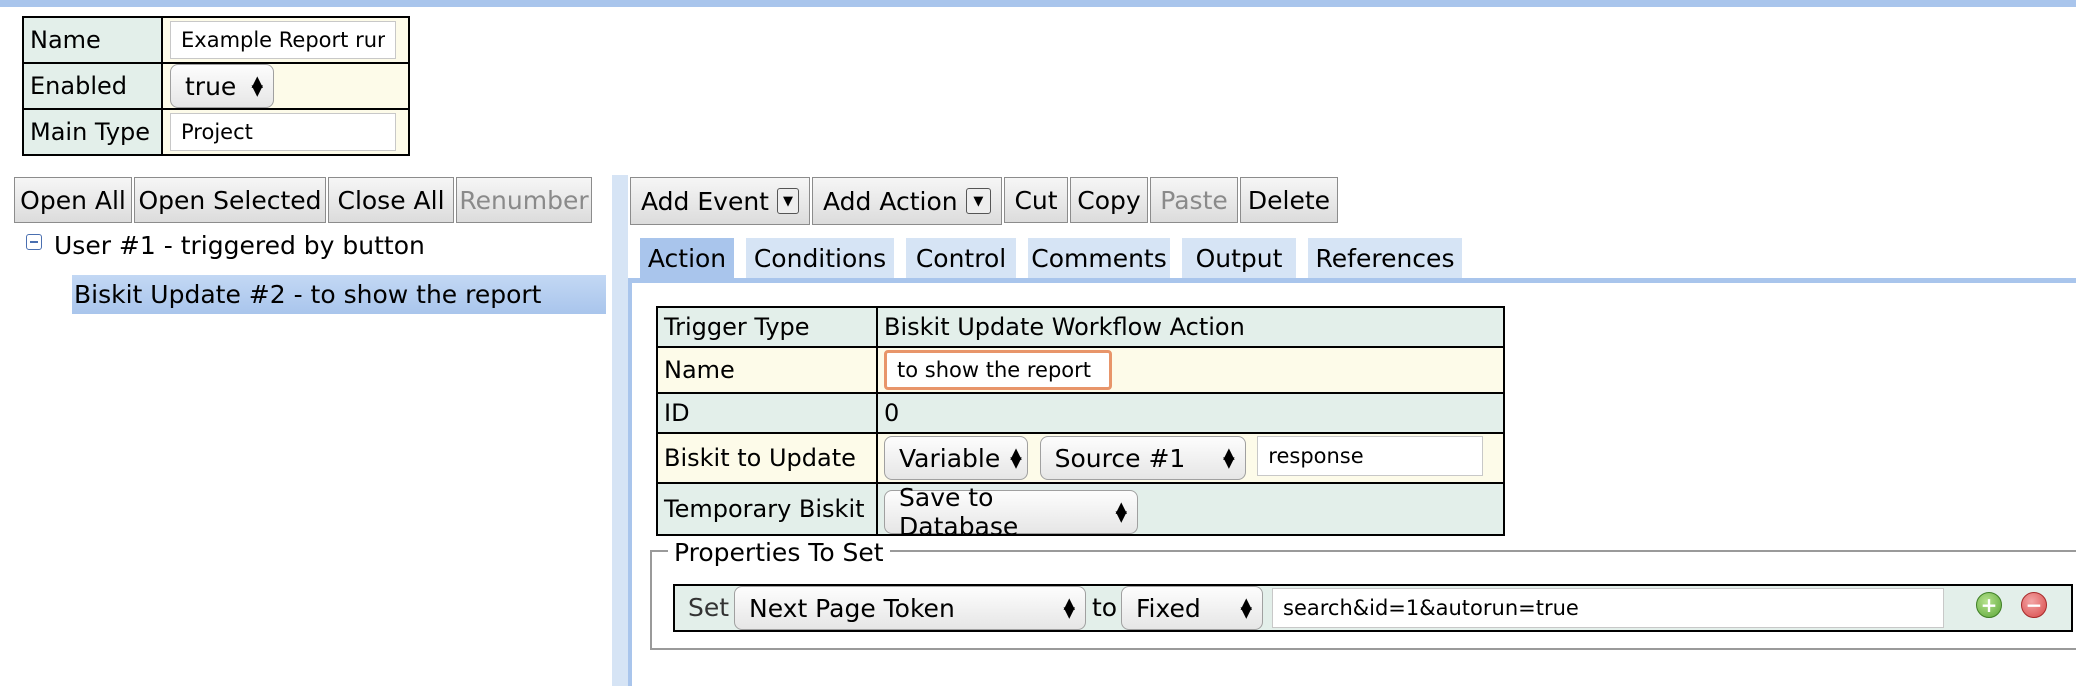 The width and height of the screenshot is (2076, 686). I want to click on trigger-type-value: Biskit Update Workflow Action, so click(1190, 327).